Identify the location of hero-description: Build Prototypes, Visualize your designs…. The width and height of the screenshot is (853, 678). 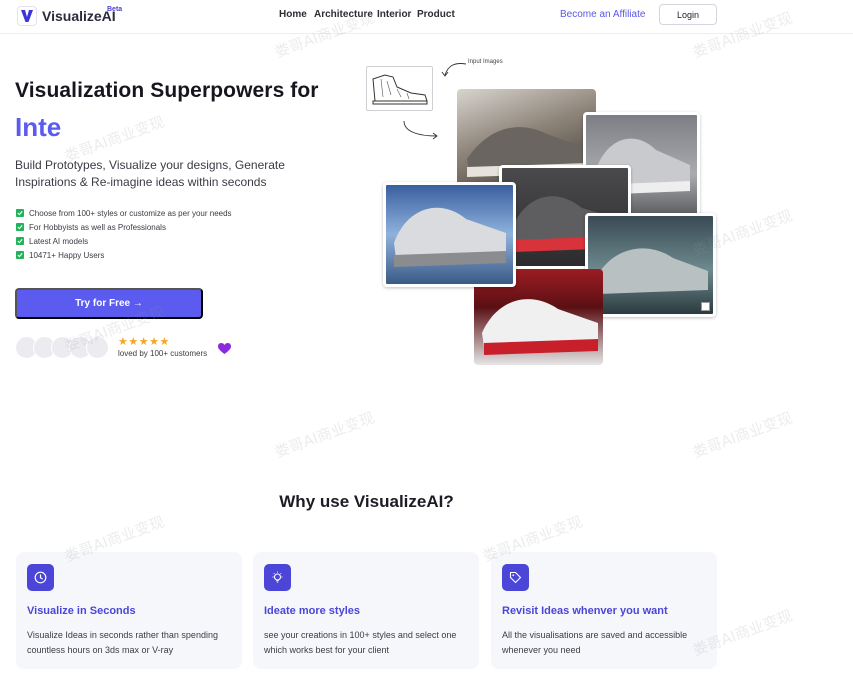
(150, 173).